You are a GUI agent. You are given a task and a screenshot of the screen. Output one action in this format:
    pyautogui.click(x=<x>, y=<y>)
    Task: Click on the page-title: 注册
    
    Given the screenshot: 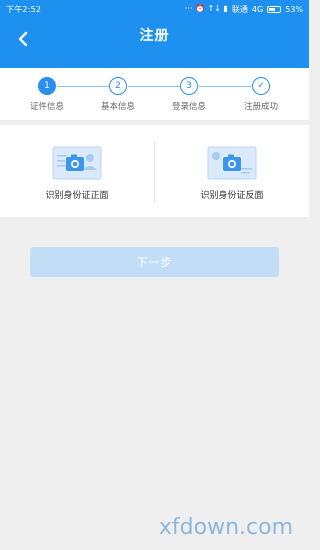 What is the action you would take?
    pyautogui.click(x=154, y=36)
    